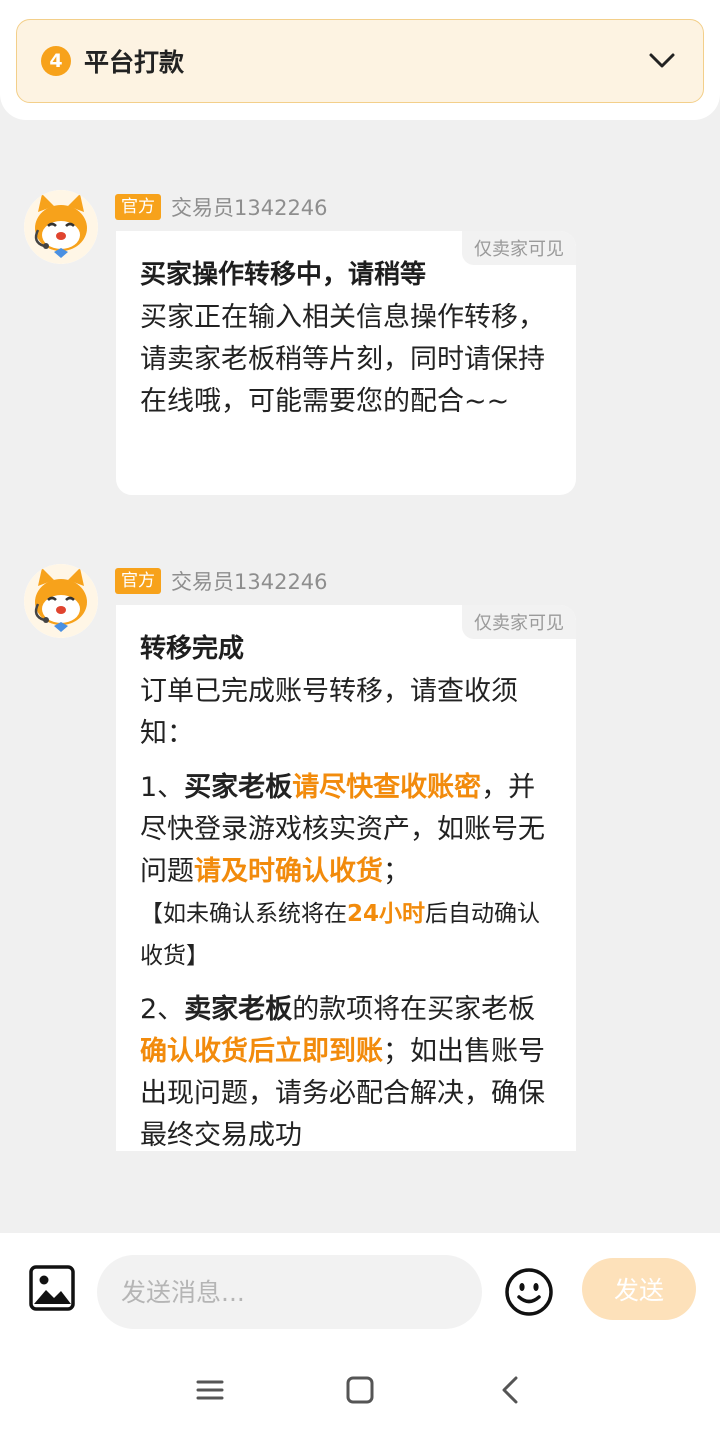  Describe the element at coordinates (386, 914) in the screenshot. I see `note-highlight: 24小时` at that location.